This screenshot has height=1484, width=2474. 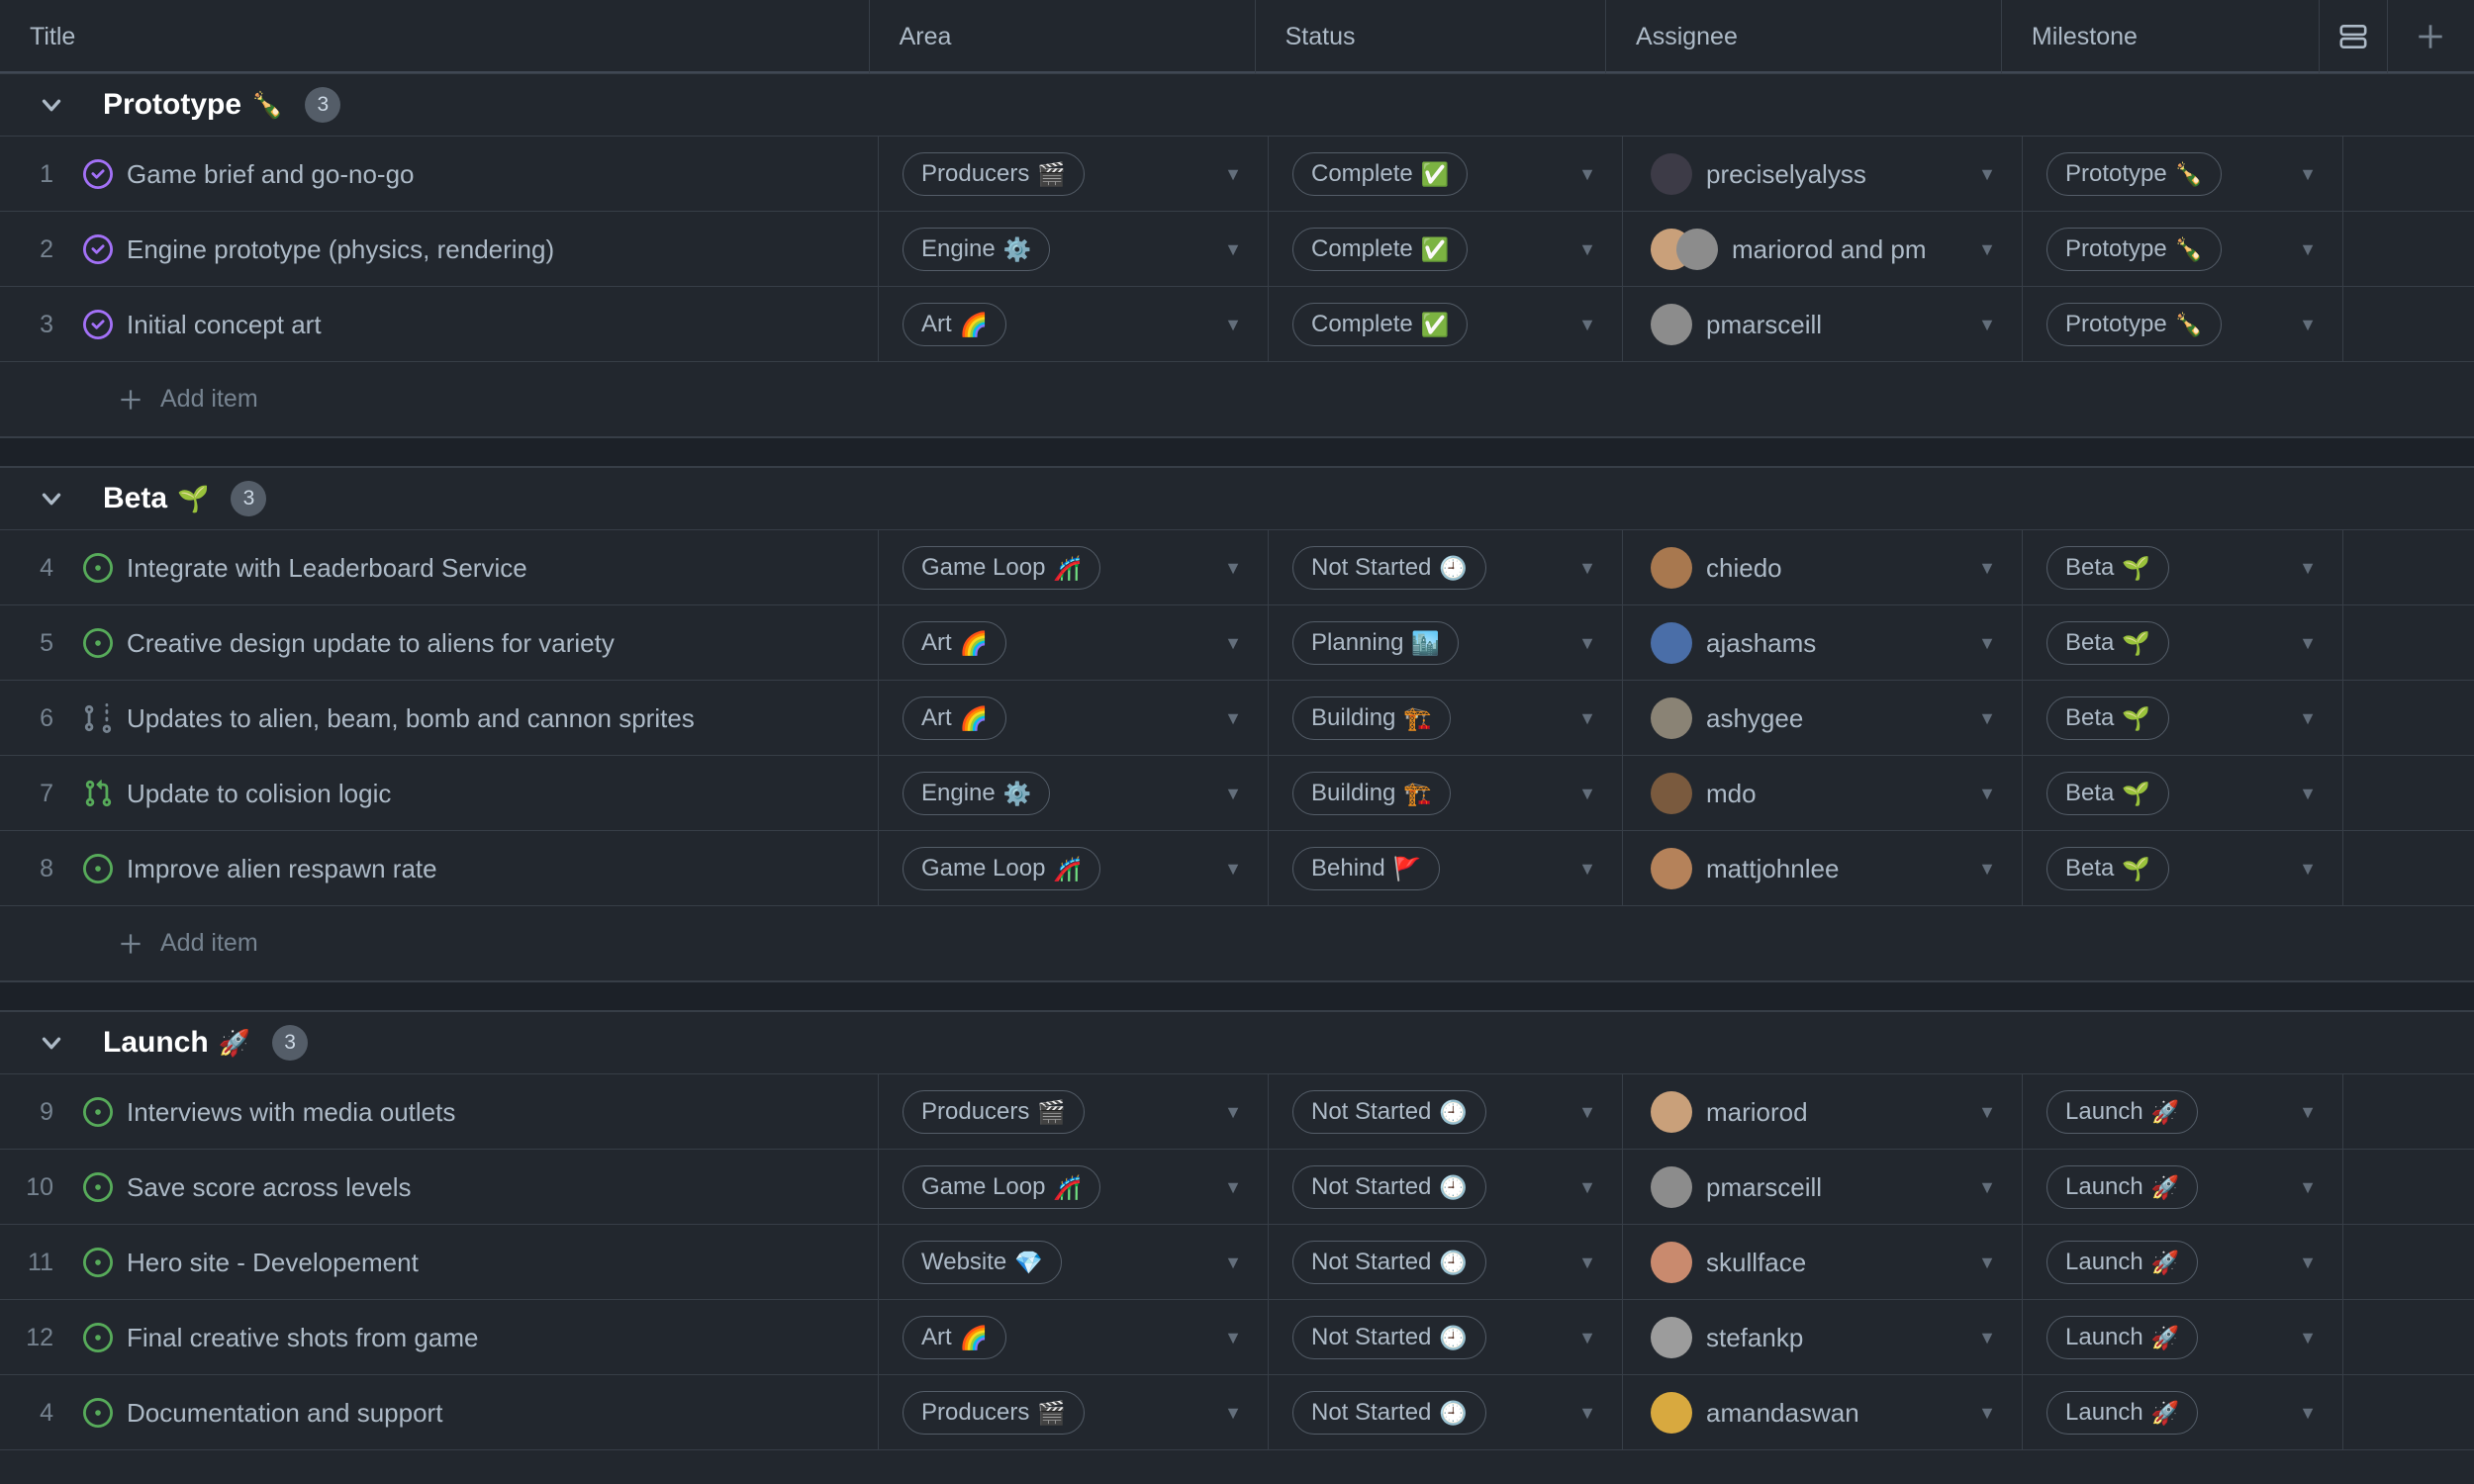 What do you see at coordinates (472, 567) in the screenshot?
I see `row-title-cell: Integrate with Leaderboard Service` at bounding box center [472, 567].